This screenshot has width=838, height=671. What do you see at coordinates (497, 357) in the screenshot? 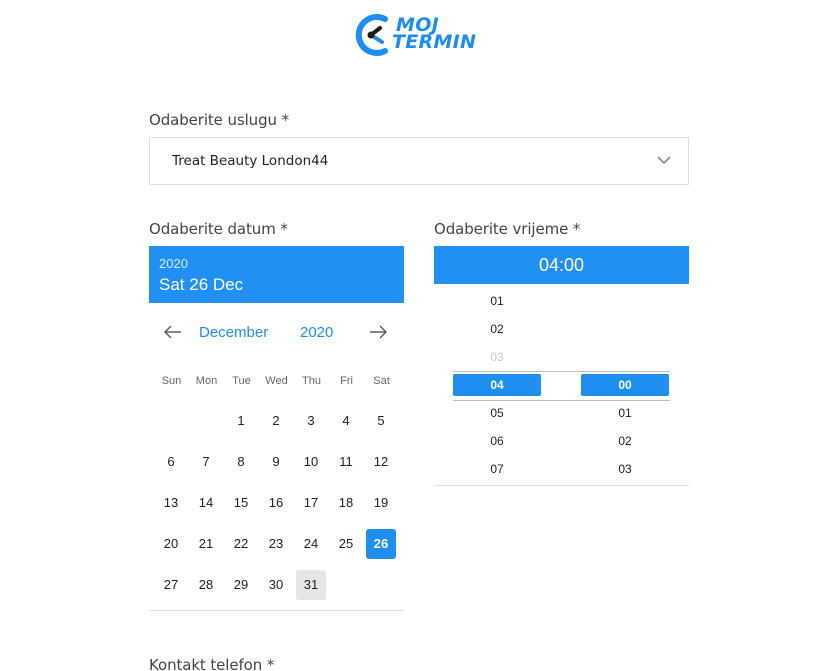
I see `hour-option-03: 03` at bounding box center [497, 357].